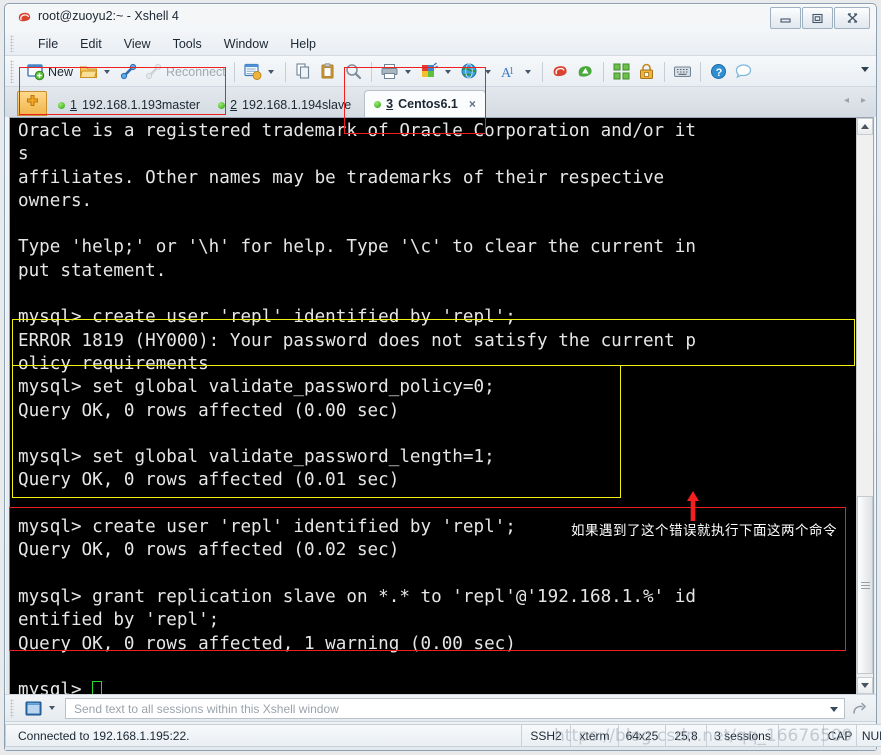 Image resolution: width=881 pixels, height=755 pixels. I want to click on scroll-up-button, so click(865, 126).